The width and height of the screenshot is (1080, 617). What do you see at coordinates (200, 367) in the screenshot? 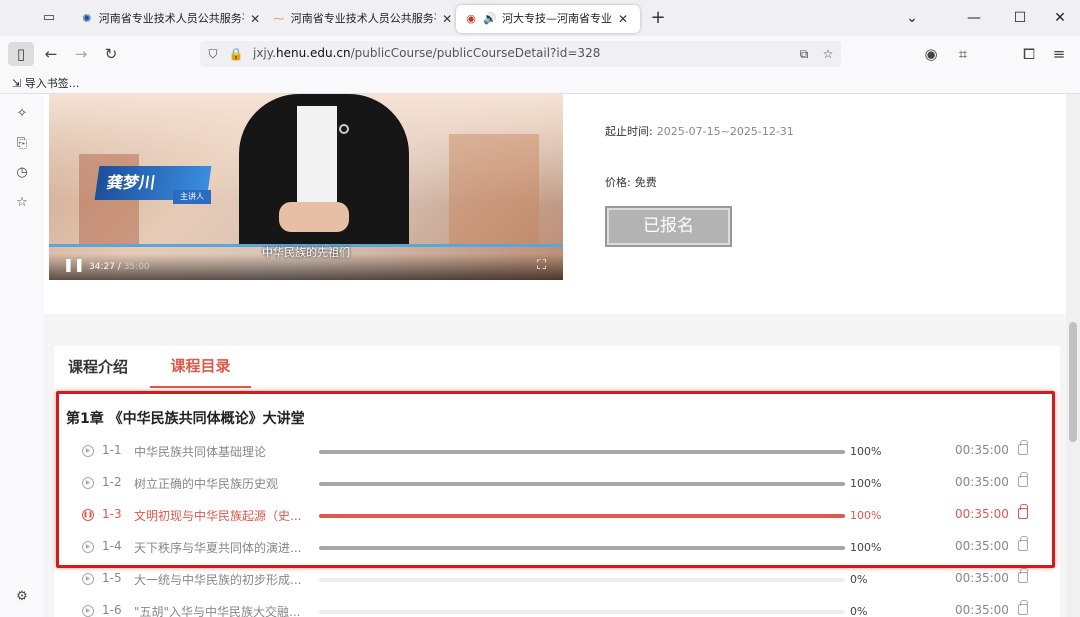
I see `tab-course-catalog: 课程目录` at bounding box center [200, 367].